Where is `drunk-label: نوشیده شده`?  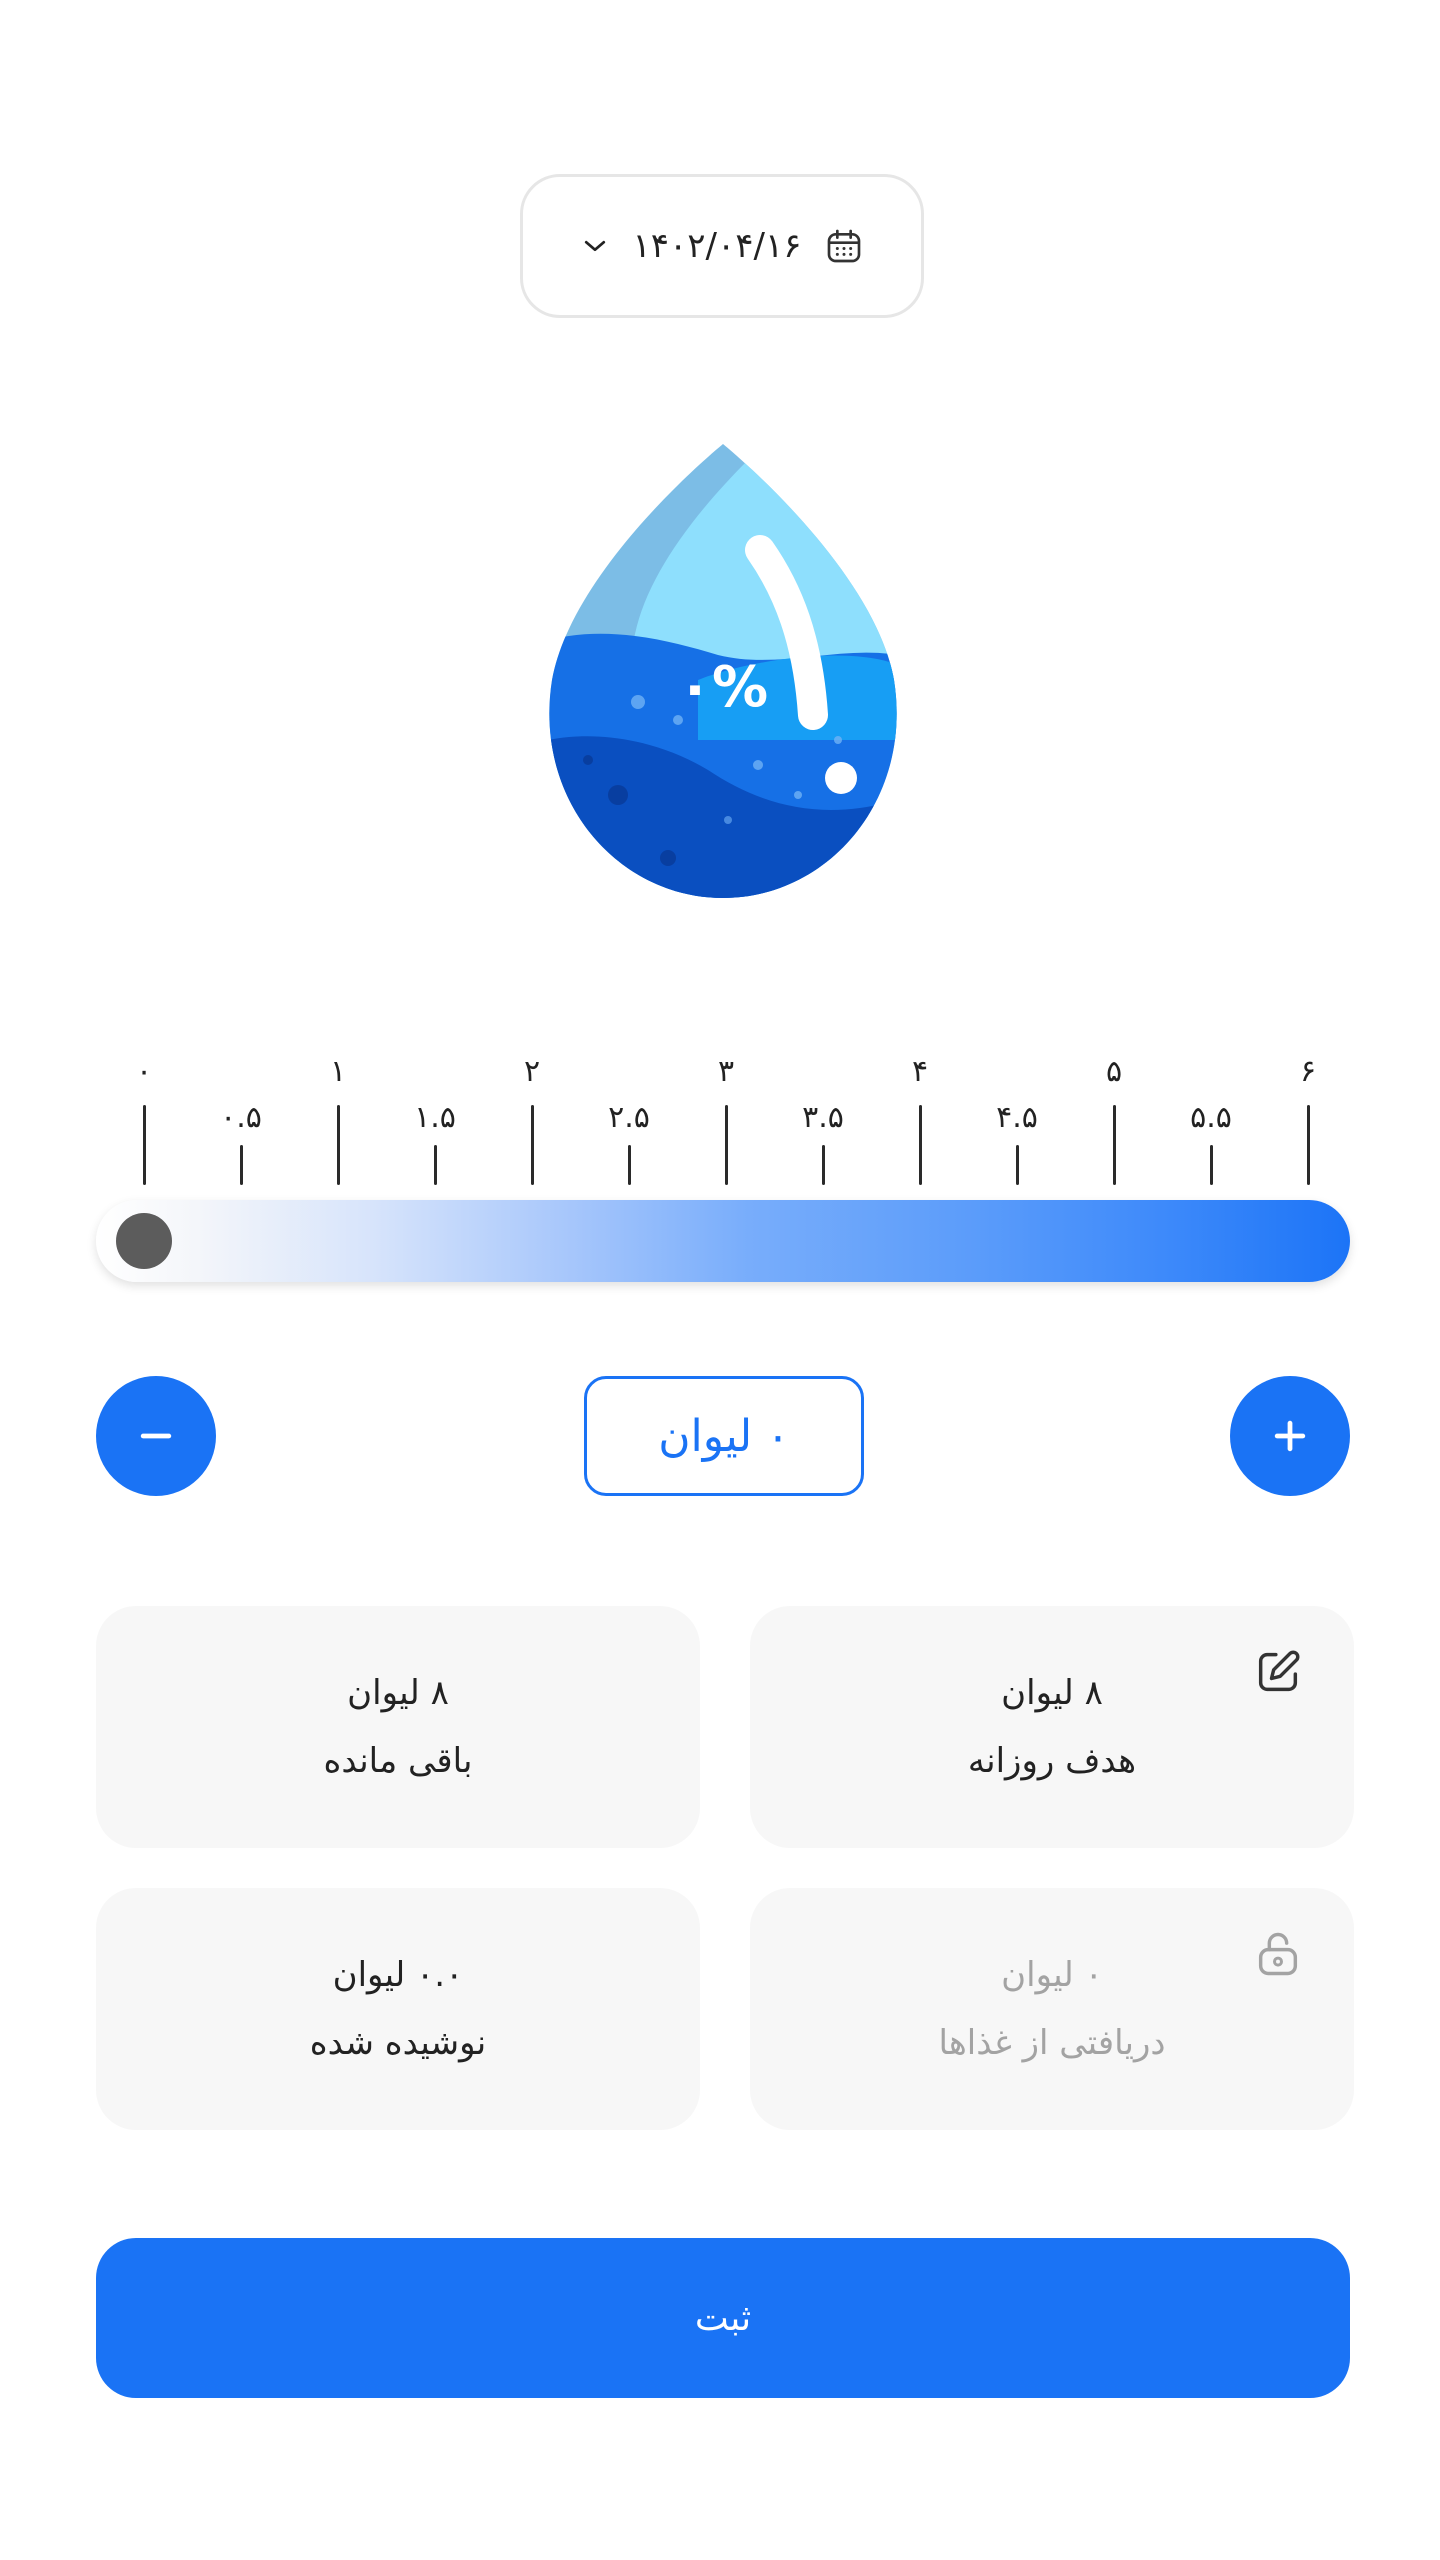 drunk-label: نوشیده شده is located at coordinates (398, 2043).